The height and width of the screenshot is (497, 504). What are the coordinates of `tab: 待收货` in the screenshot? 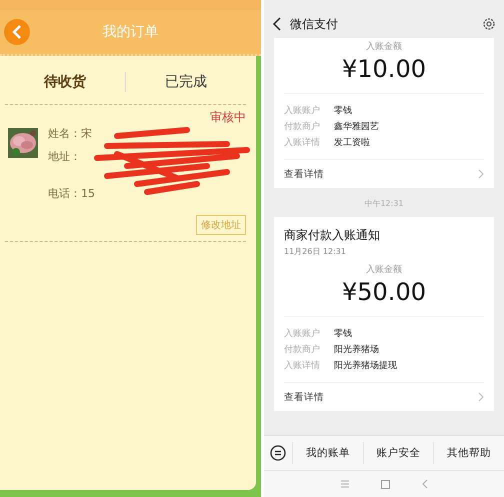 It's located at (65, 82).